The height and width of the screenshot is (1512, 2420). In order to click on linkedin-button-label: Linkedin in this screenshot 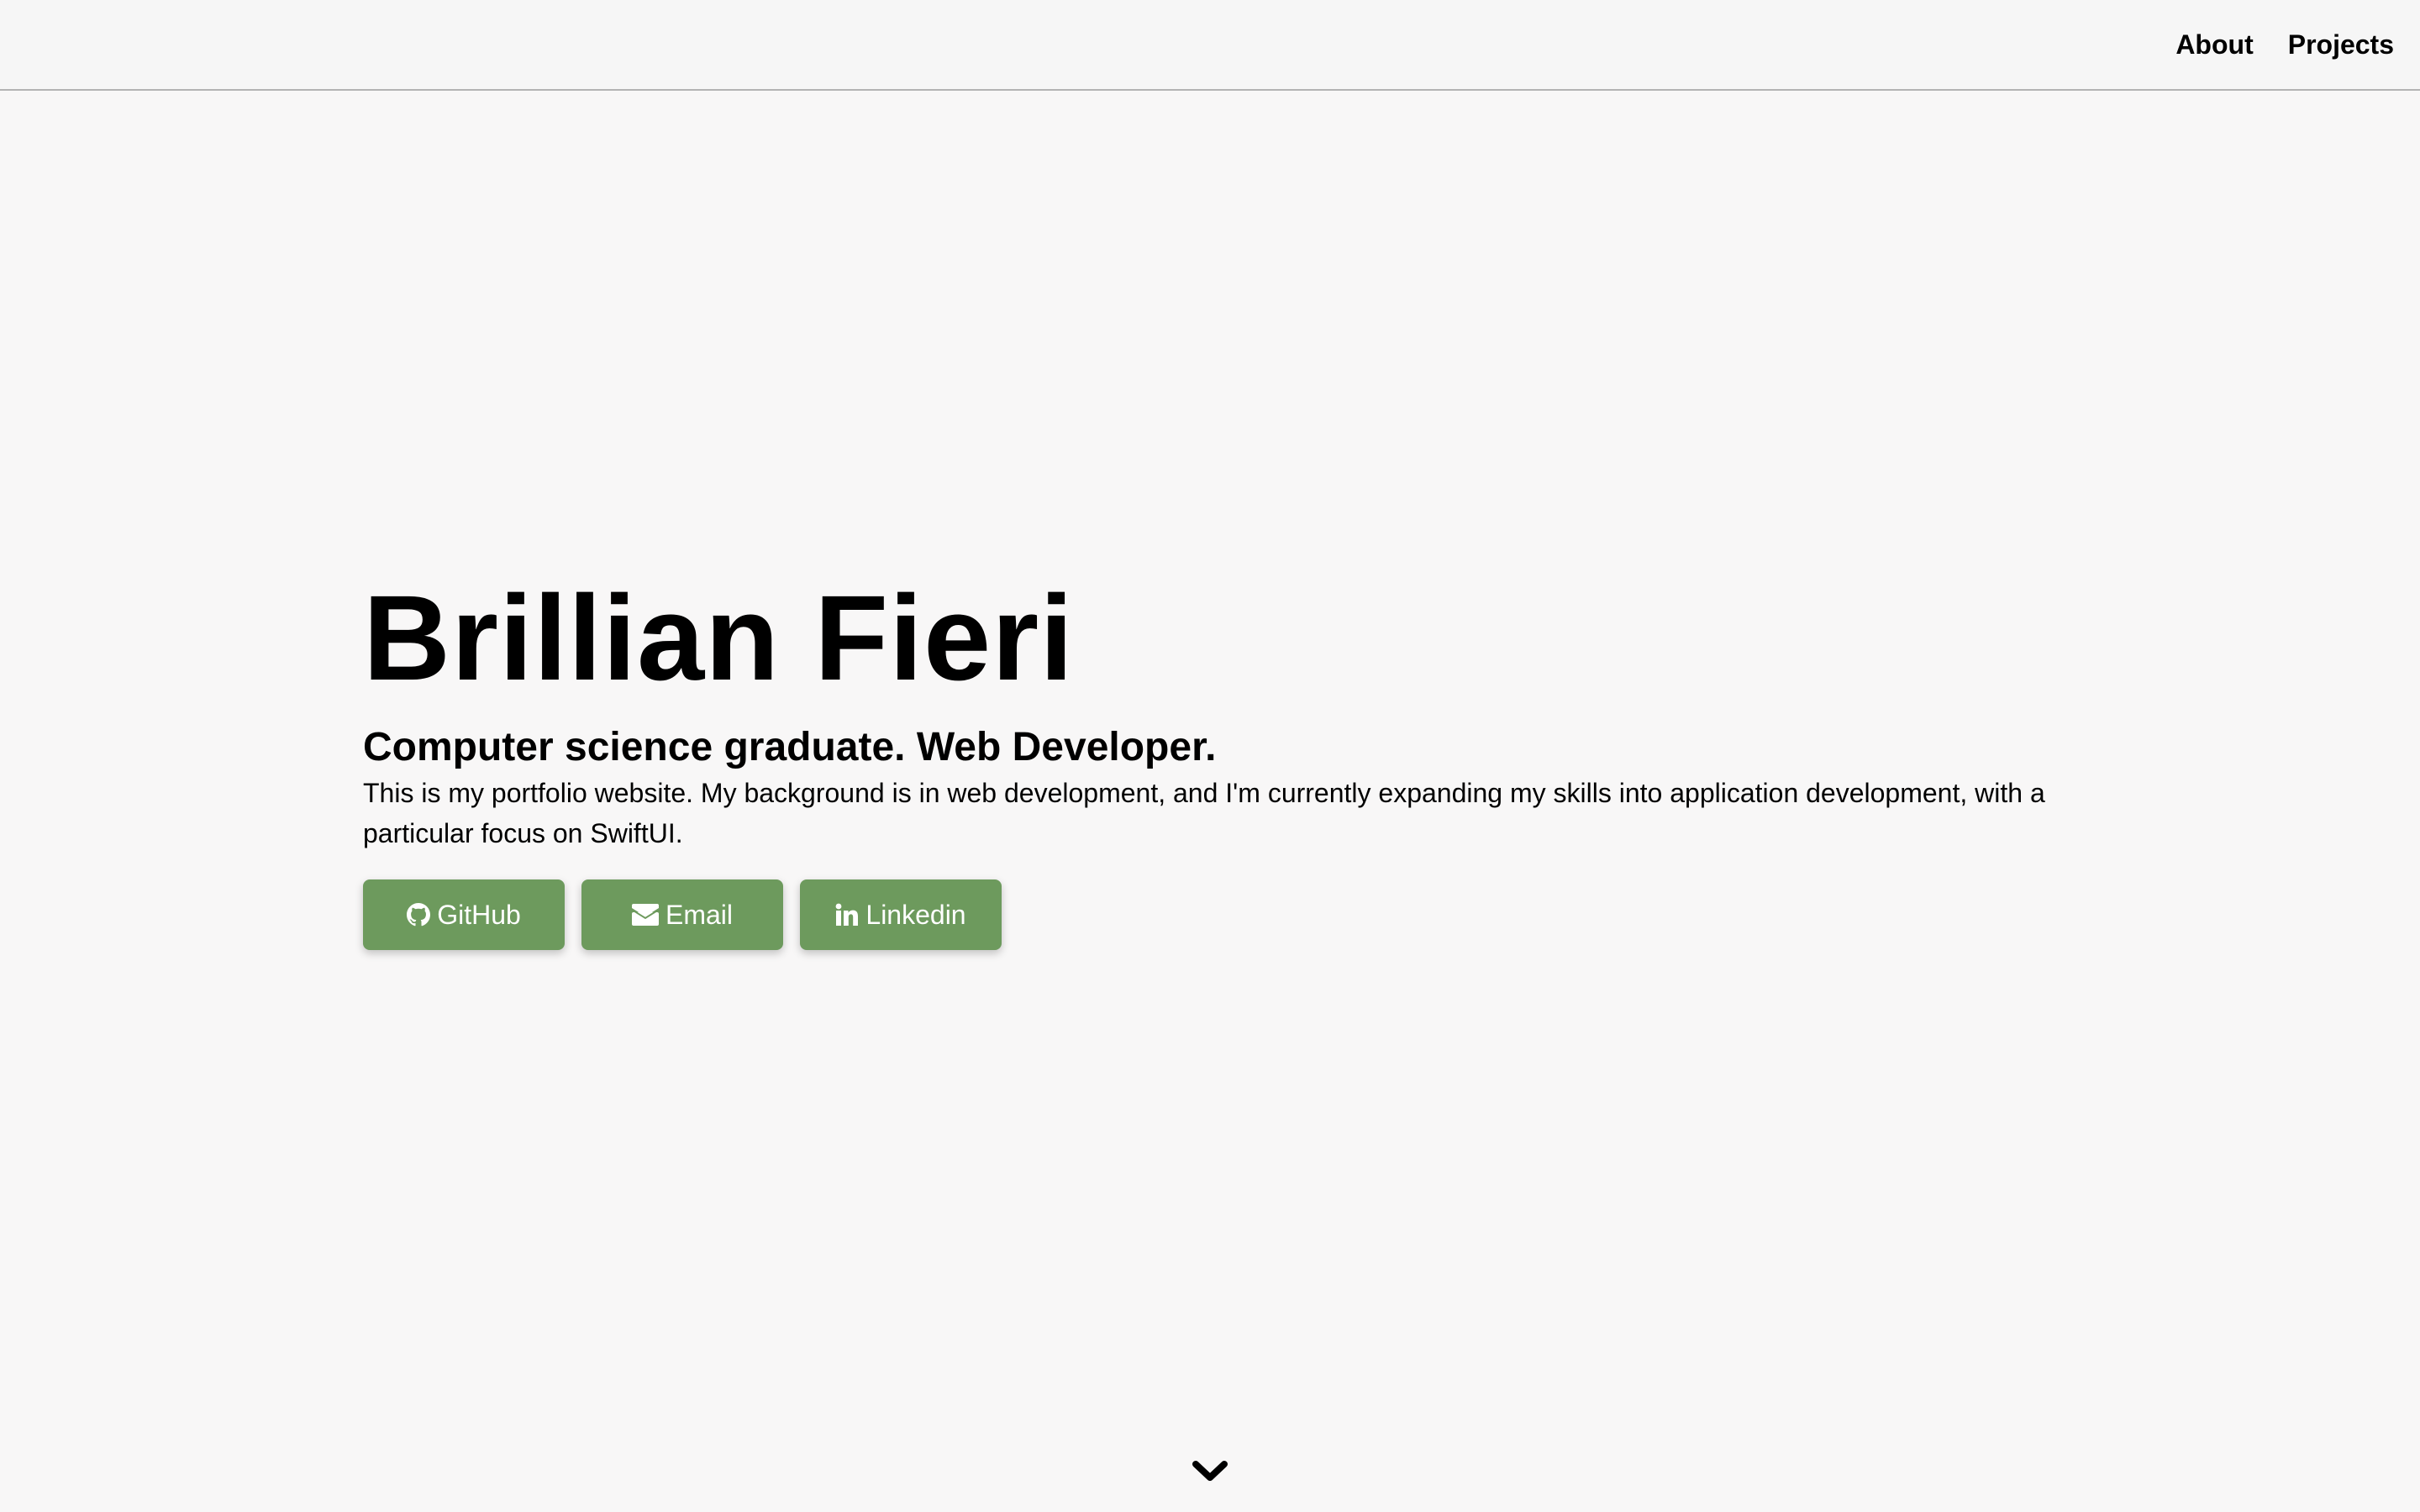, I will do `click(915, 914)`.